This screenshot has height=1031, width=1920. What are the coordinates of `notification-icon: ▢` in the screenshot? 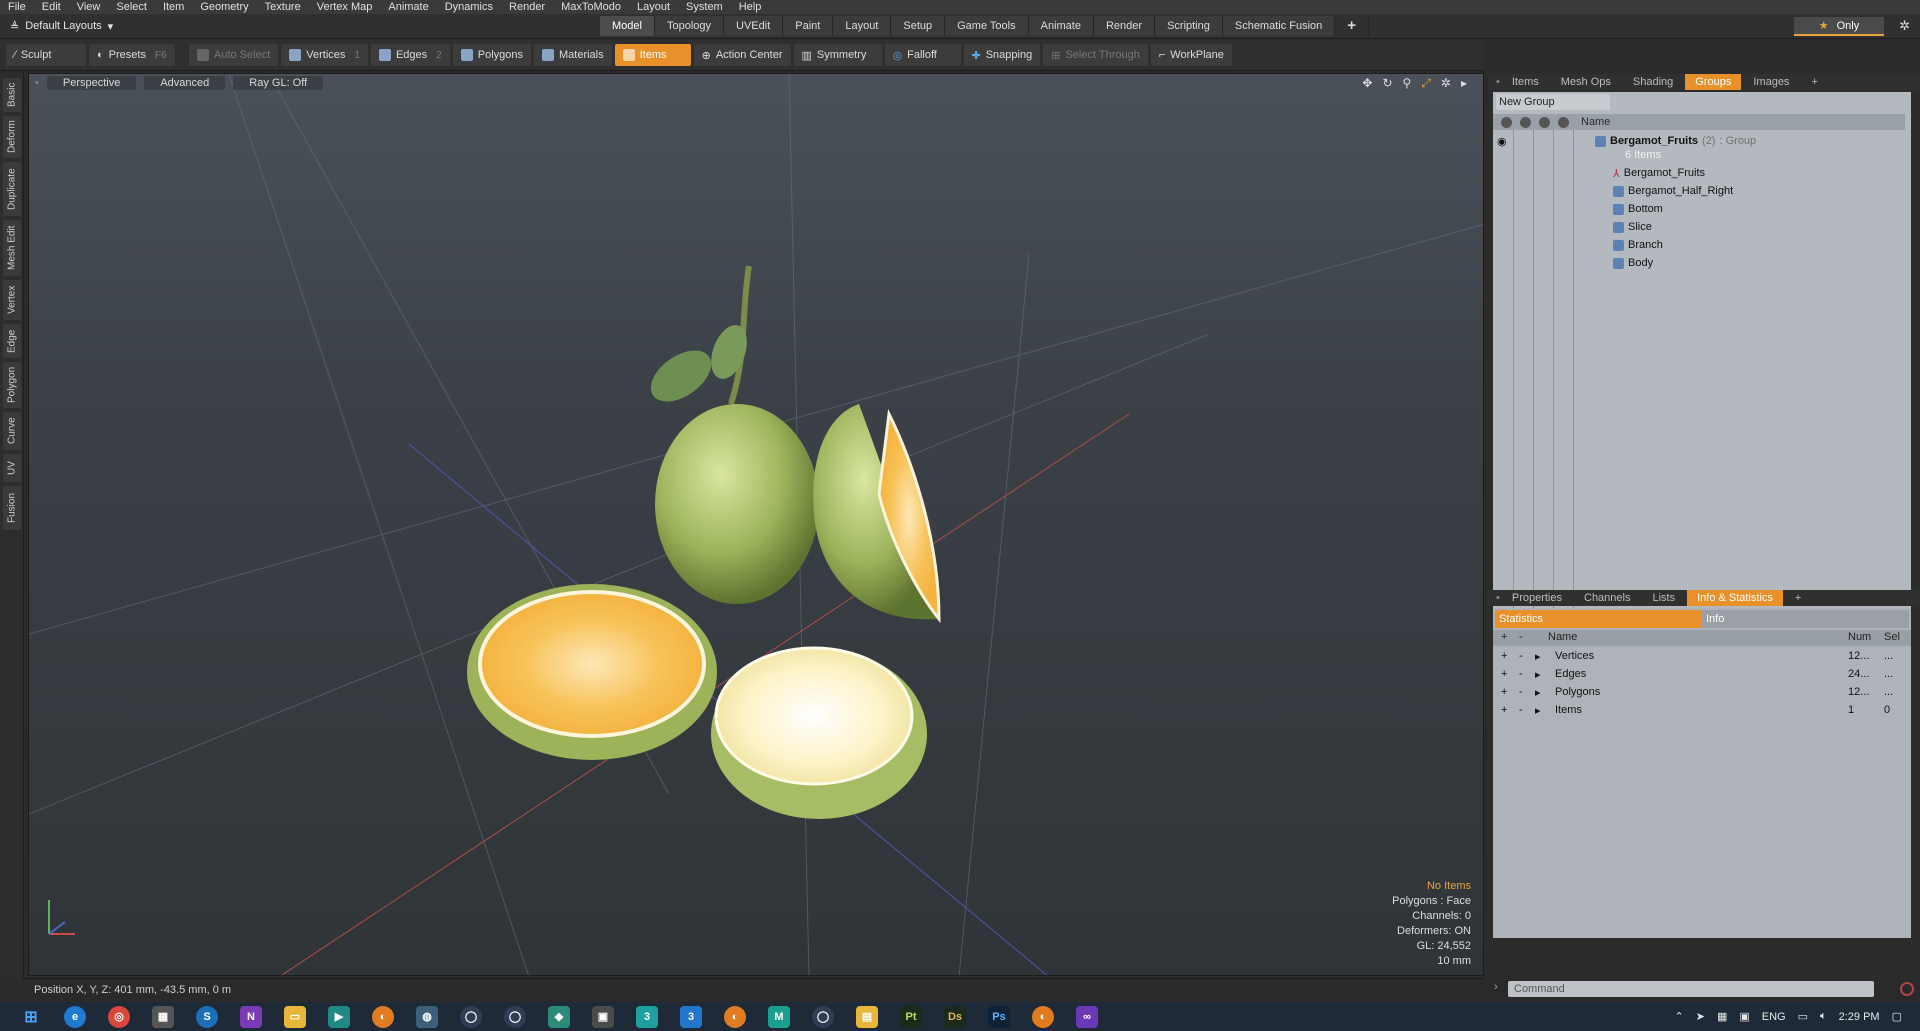 It's located at (1897, 1016).